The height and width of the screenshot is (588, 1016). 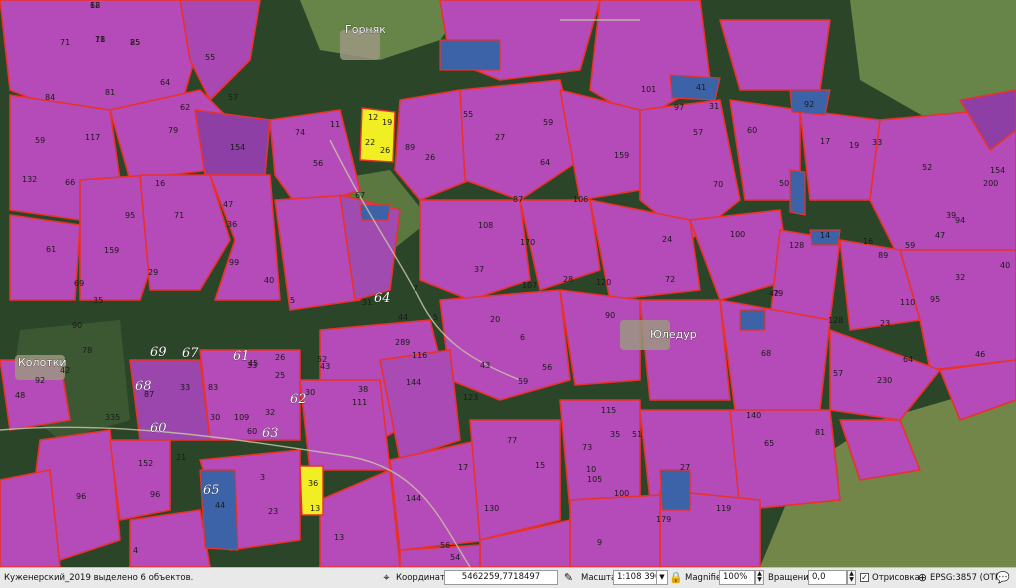 I want to click on mouse-coordinate-icon: ⌖, so click(x=386, y=577).